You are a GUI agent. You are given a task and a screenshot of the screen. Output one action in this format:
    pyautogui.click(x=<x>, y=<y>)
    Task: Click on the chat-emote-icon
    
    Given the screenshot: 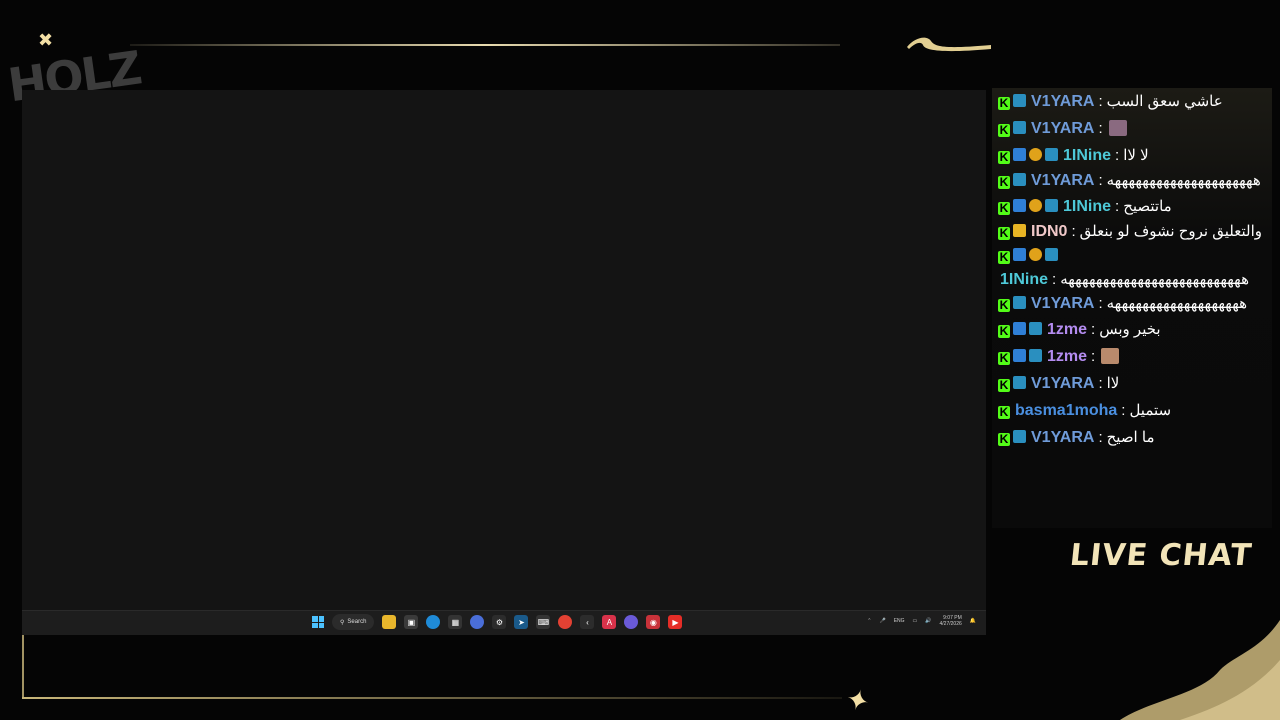 What is the action you would take?
    pyautogui.click(x=1117, y=128)
    